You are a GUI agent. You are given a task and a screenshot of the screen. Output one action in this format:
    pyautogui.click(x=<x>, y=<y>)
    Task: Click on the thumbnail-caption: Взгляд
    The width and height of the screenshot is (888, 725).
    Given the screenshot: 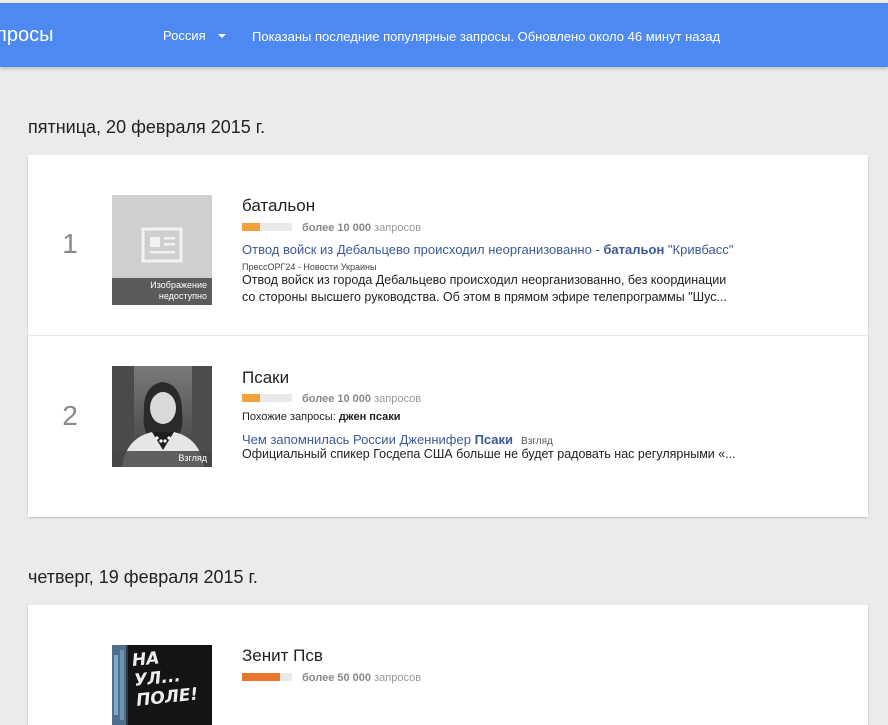 What is the action you would take?
    pyautogui.click(x=162, y=459)
    